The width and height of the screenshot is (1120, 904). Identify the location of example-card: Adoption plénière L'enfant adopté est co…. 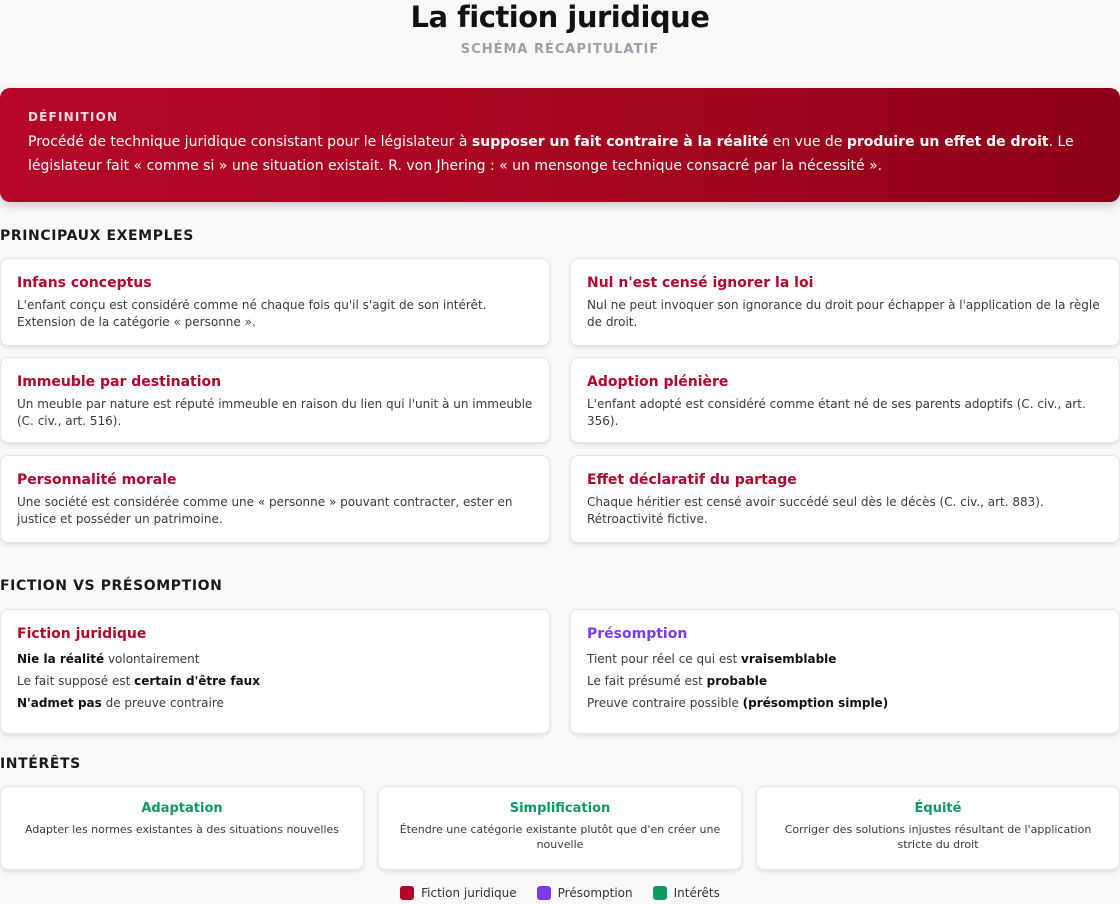
(845, 400).